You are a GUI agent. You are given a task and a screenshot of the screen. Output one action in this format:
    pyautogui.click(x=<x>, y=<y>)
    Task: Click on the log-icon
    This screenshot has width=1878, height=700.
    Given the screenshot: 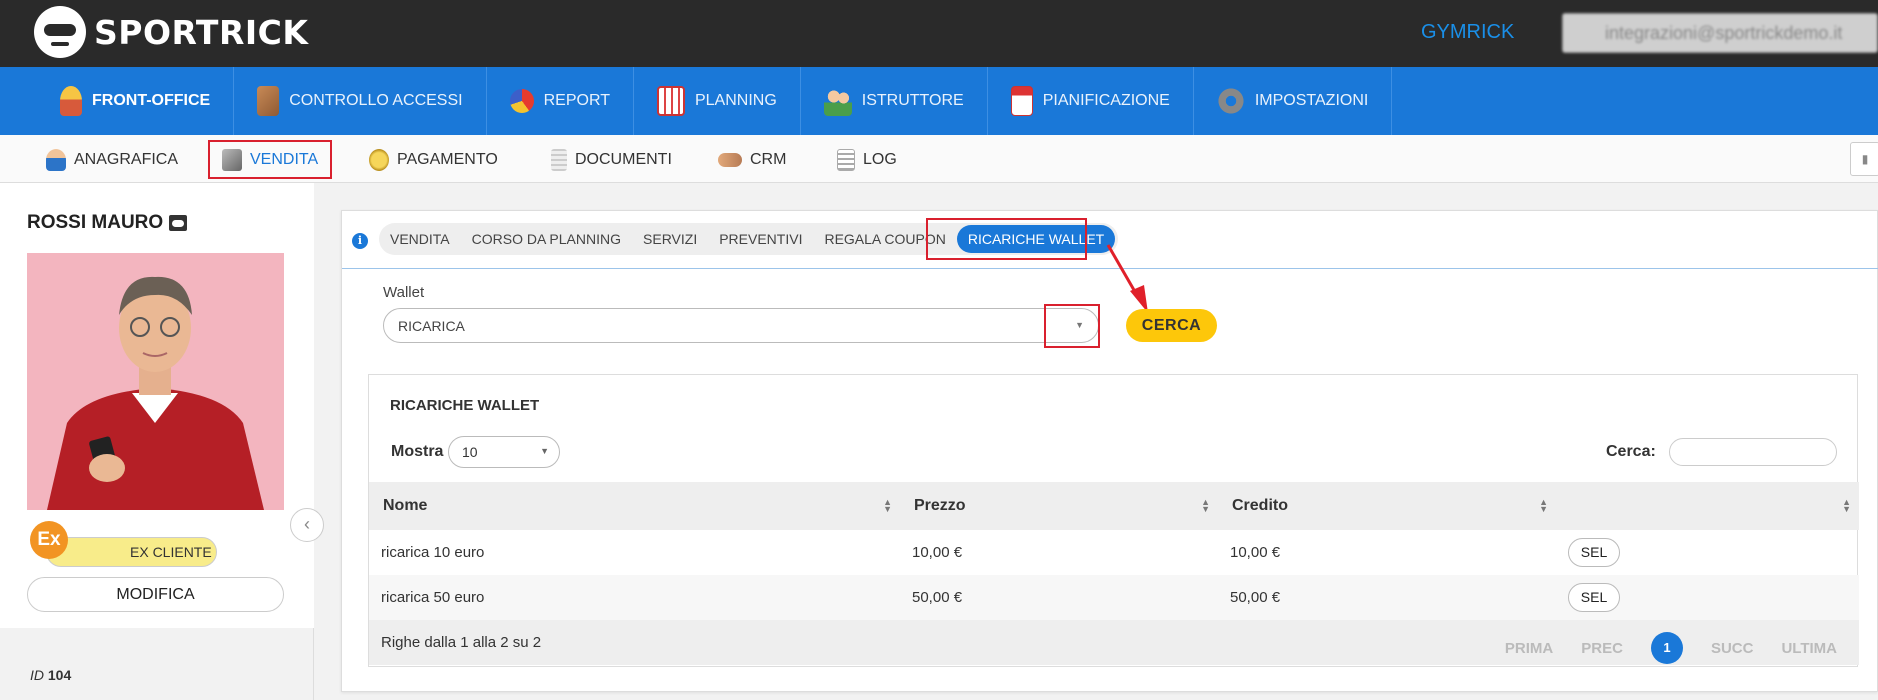 What is the action you would take?
    pyautogui.click(x=846, y=159)
    